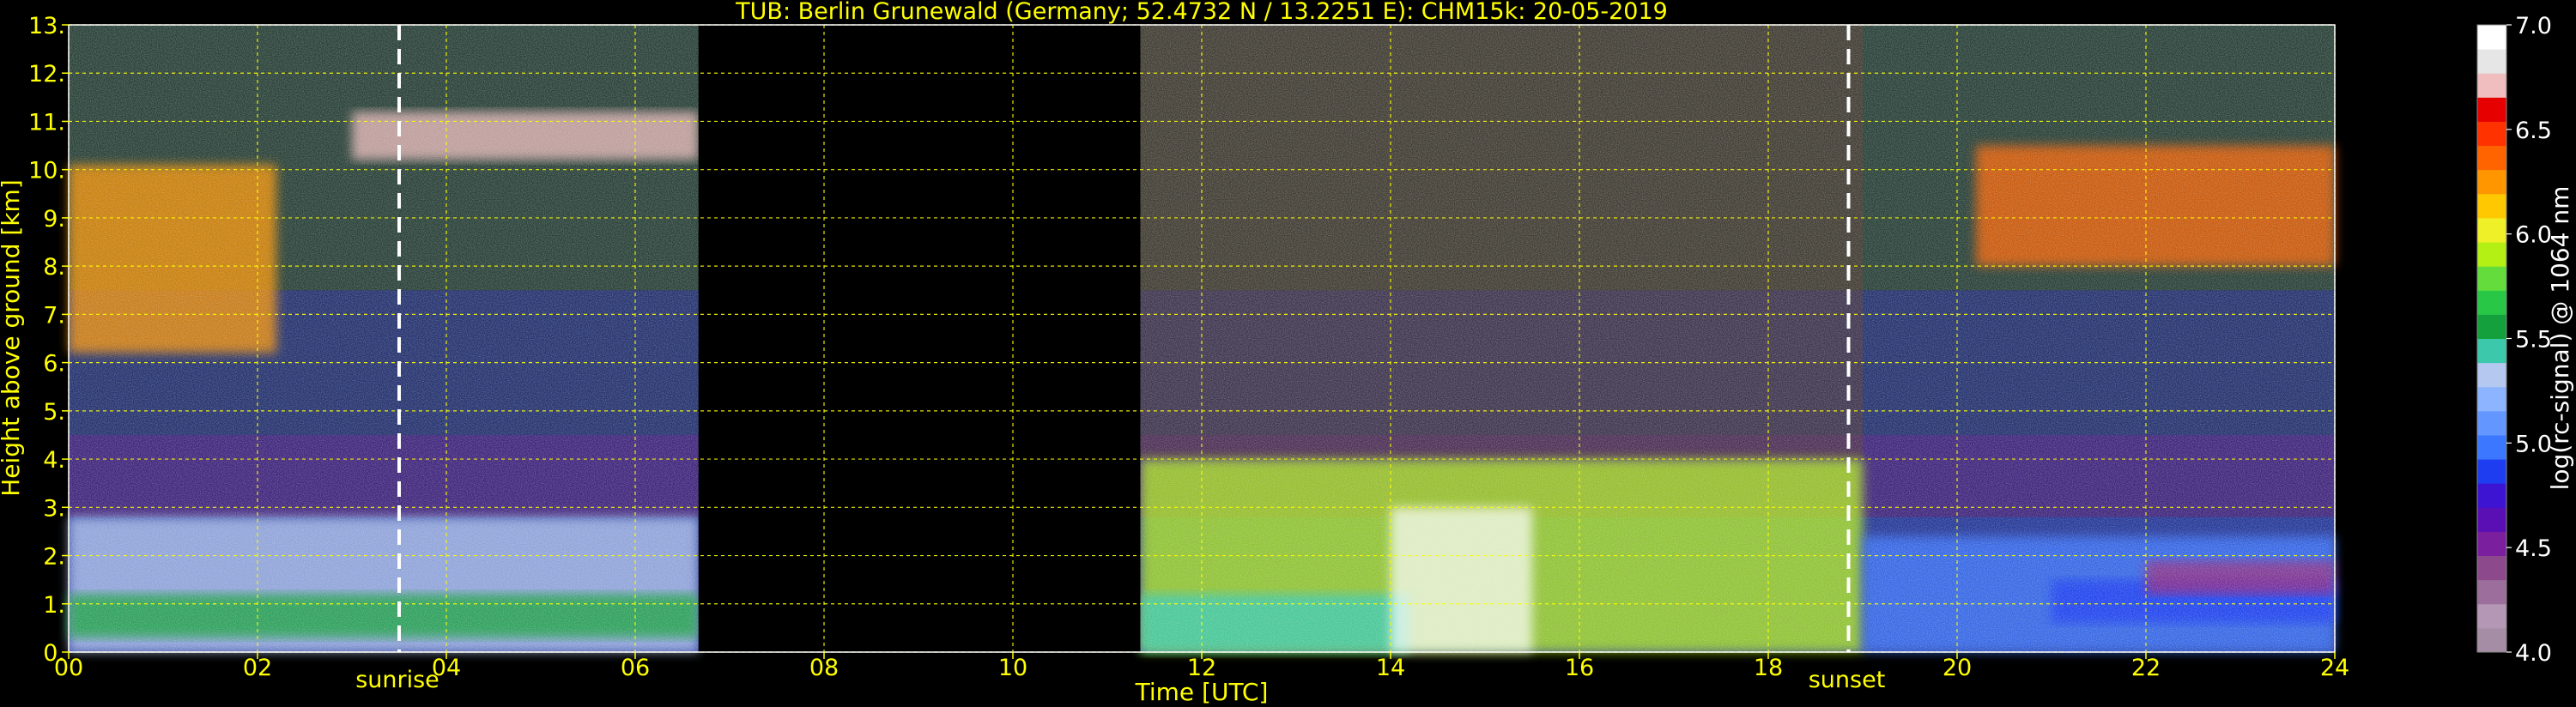  What do you see at coordinates (54, 606) in the screenshot?
I see `y-tick-label: 1.` at bounding box center [54, 606].